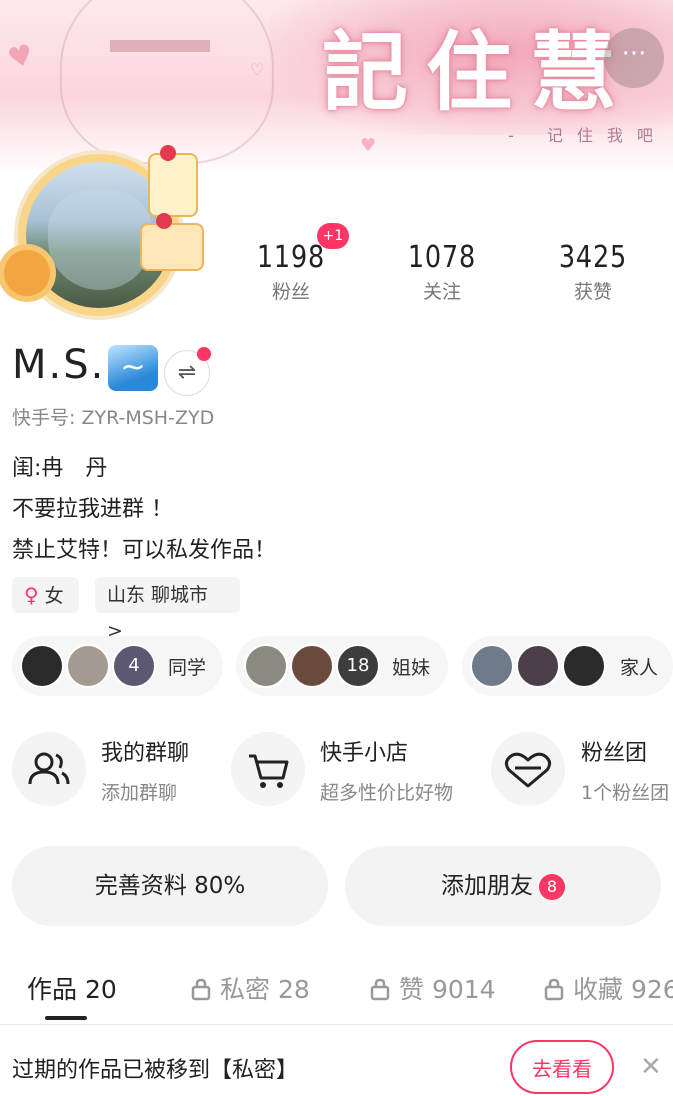 The width and height of the screenshot is (673, 1096). Describe the element at coordinates (92, 509) in the screenshot. I see `bio-line: 不要拉我进群 ！` at that location.